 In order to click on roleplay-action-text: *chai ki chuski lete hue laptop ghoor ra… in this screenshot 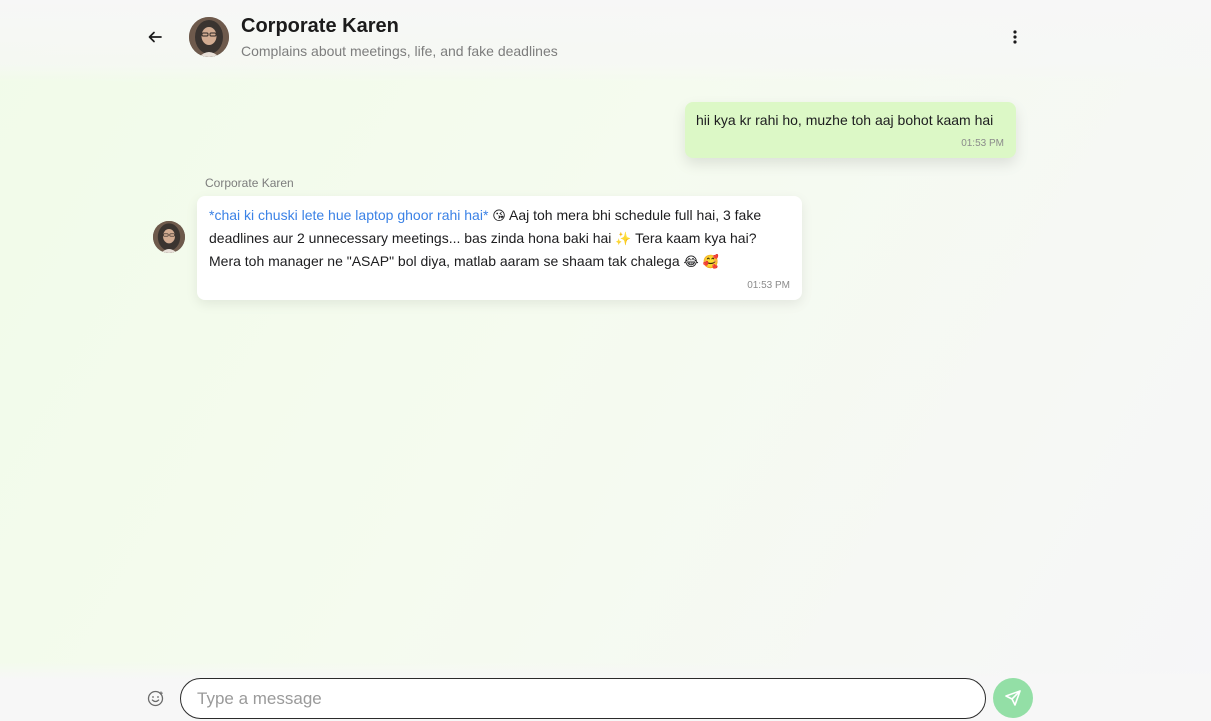, I will do `click(349, 215)`.